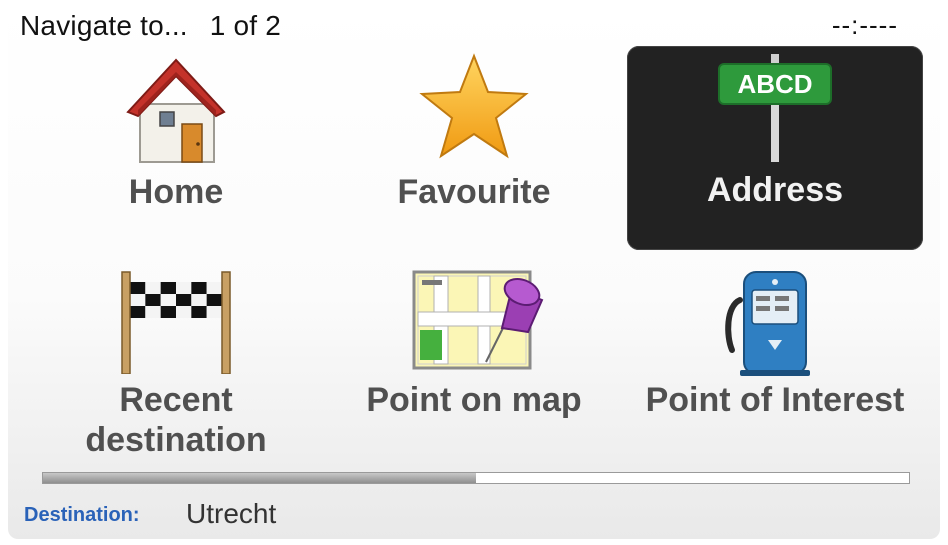  What do you see at coordinates (775, 400) in the screenshot?
I see `point-of-interest-label: Point of Interest` at bounding box center [775, 400].